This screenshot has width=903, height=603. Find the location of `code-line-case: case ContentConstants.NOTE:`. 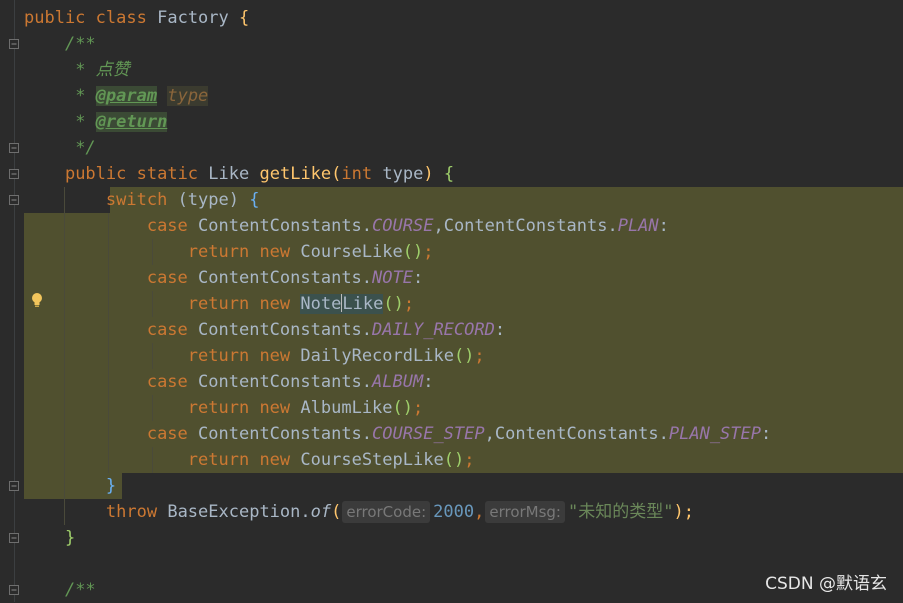

code-line-case: case ContentConstants.NOTE: is located at coordinates (223, 278).